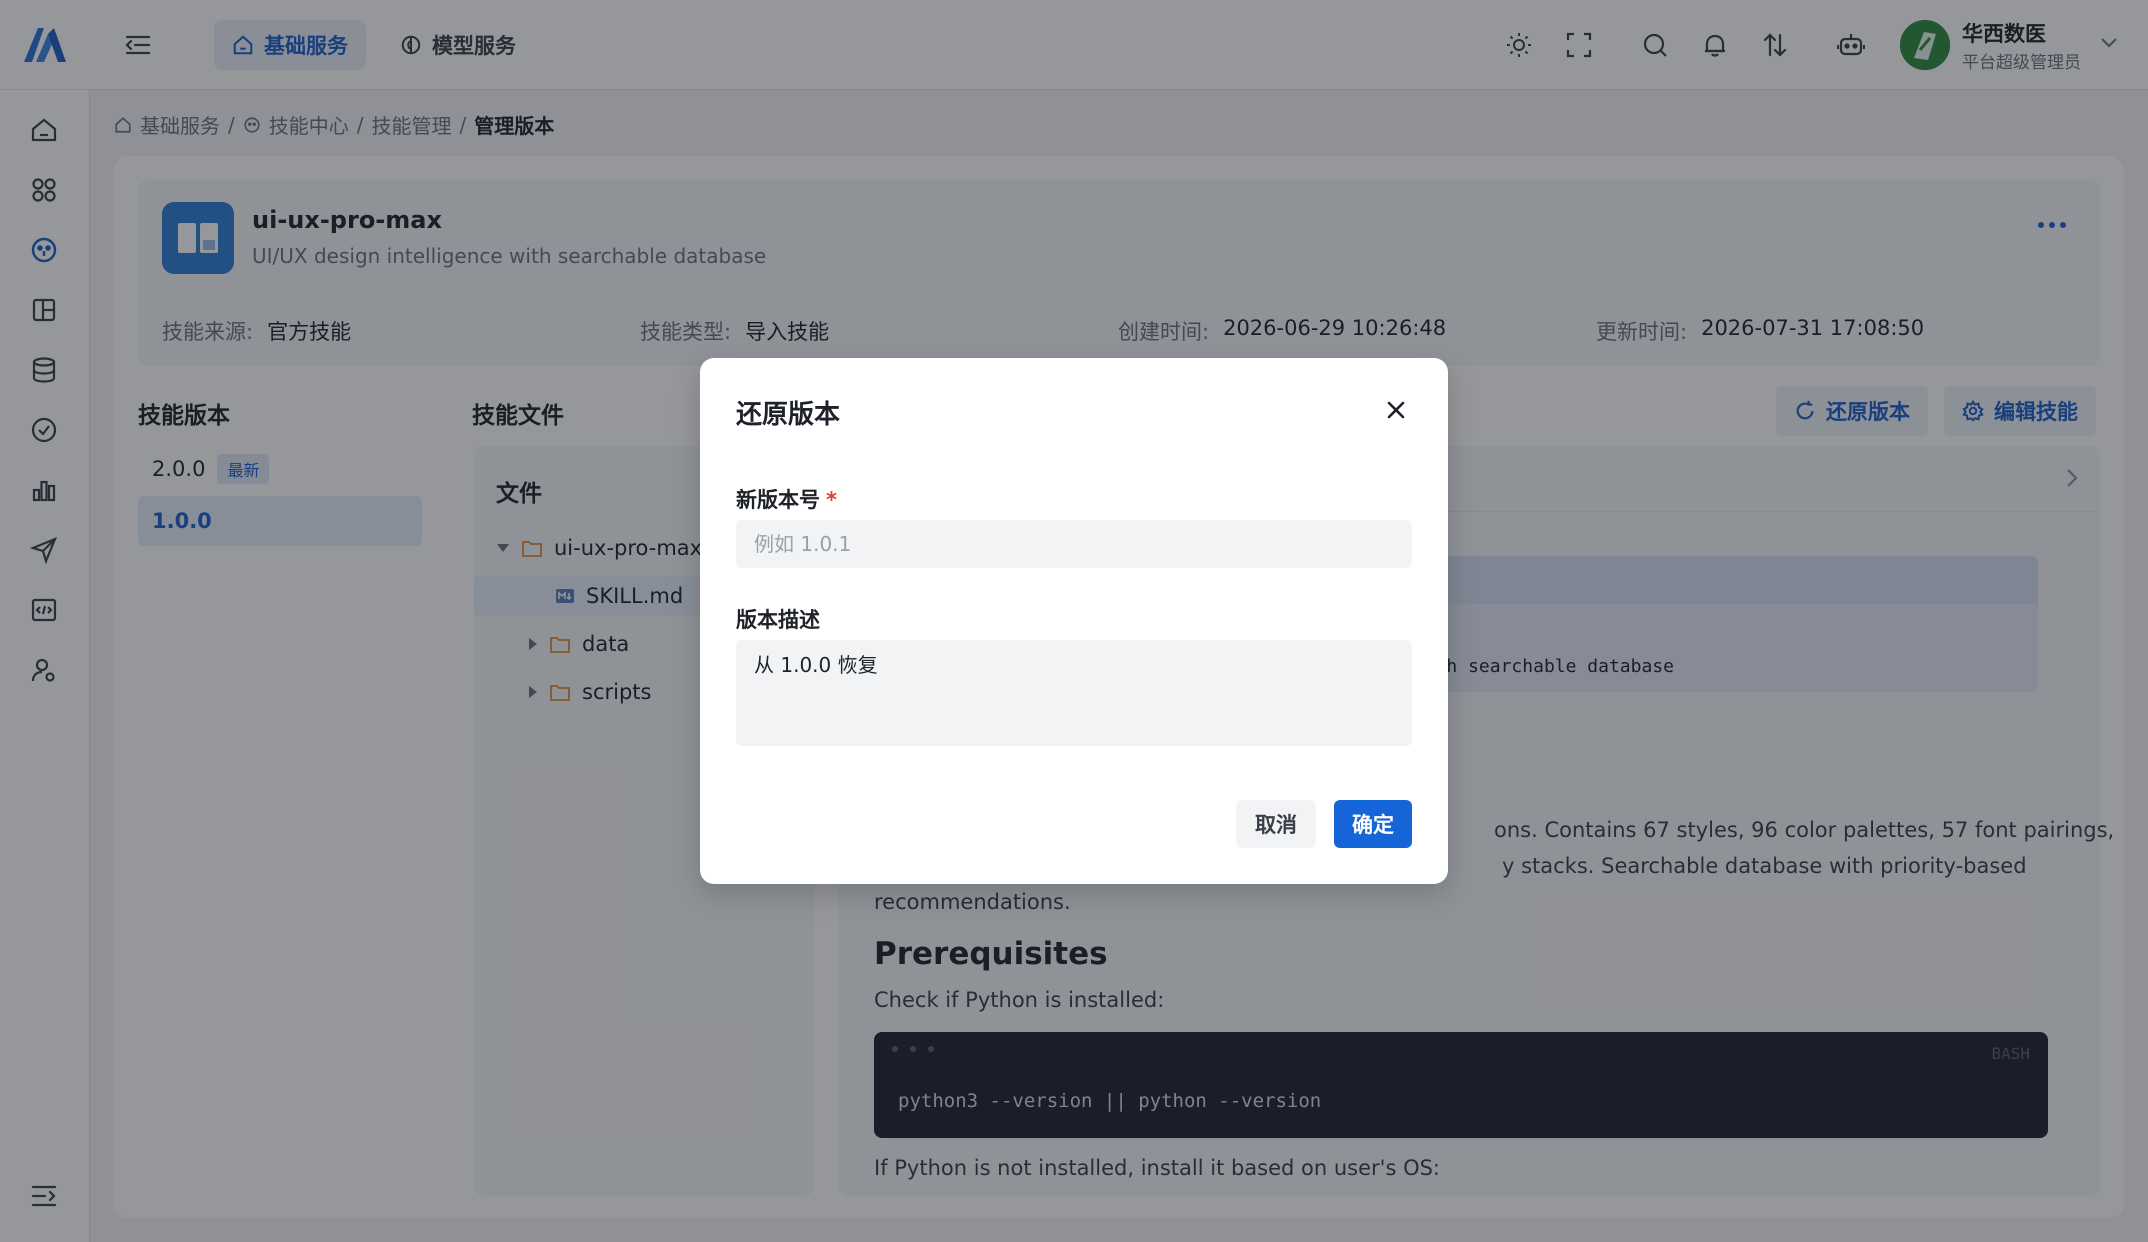  I want to click on label-text: 新版本号, so click(778, 500).